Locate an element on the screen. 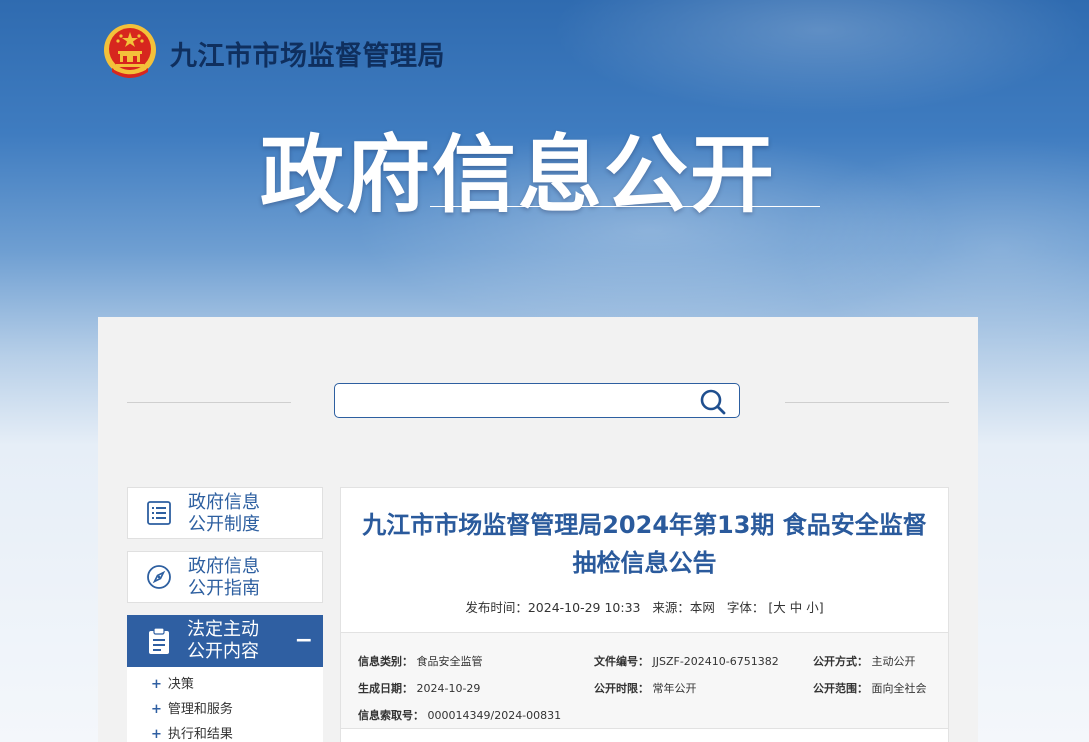  search-box is located at coordinates (537, 400).